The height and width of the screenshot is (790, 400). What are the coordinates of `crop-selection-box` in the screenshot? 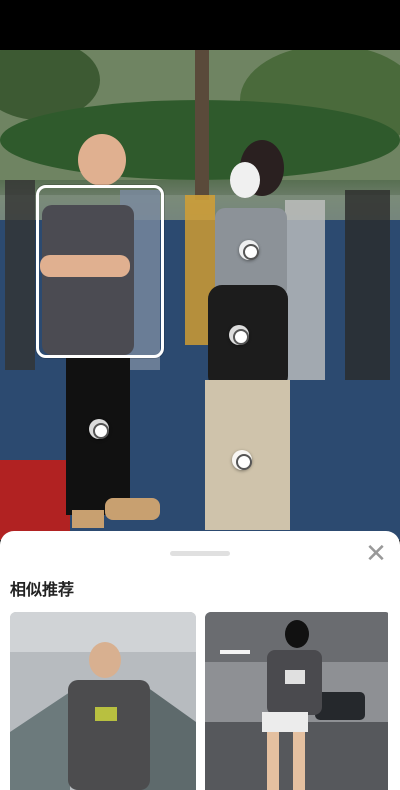 It's located at (100, 271).